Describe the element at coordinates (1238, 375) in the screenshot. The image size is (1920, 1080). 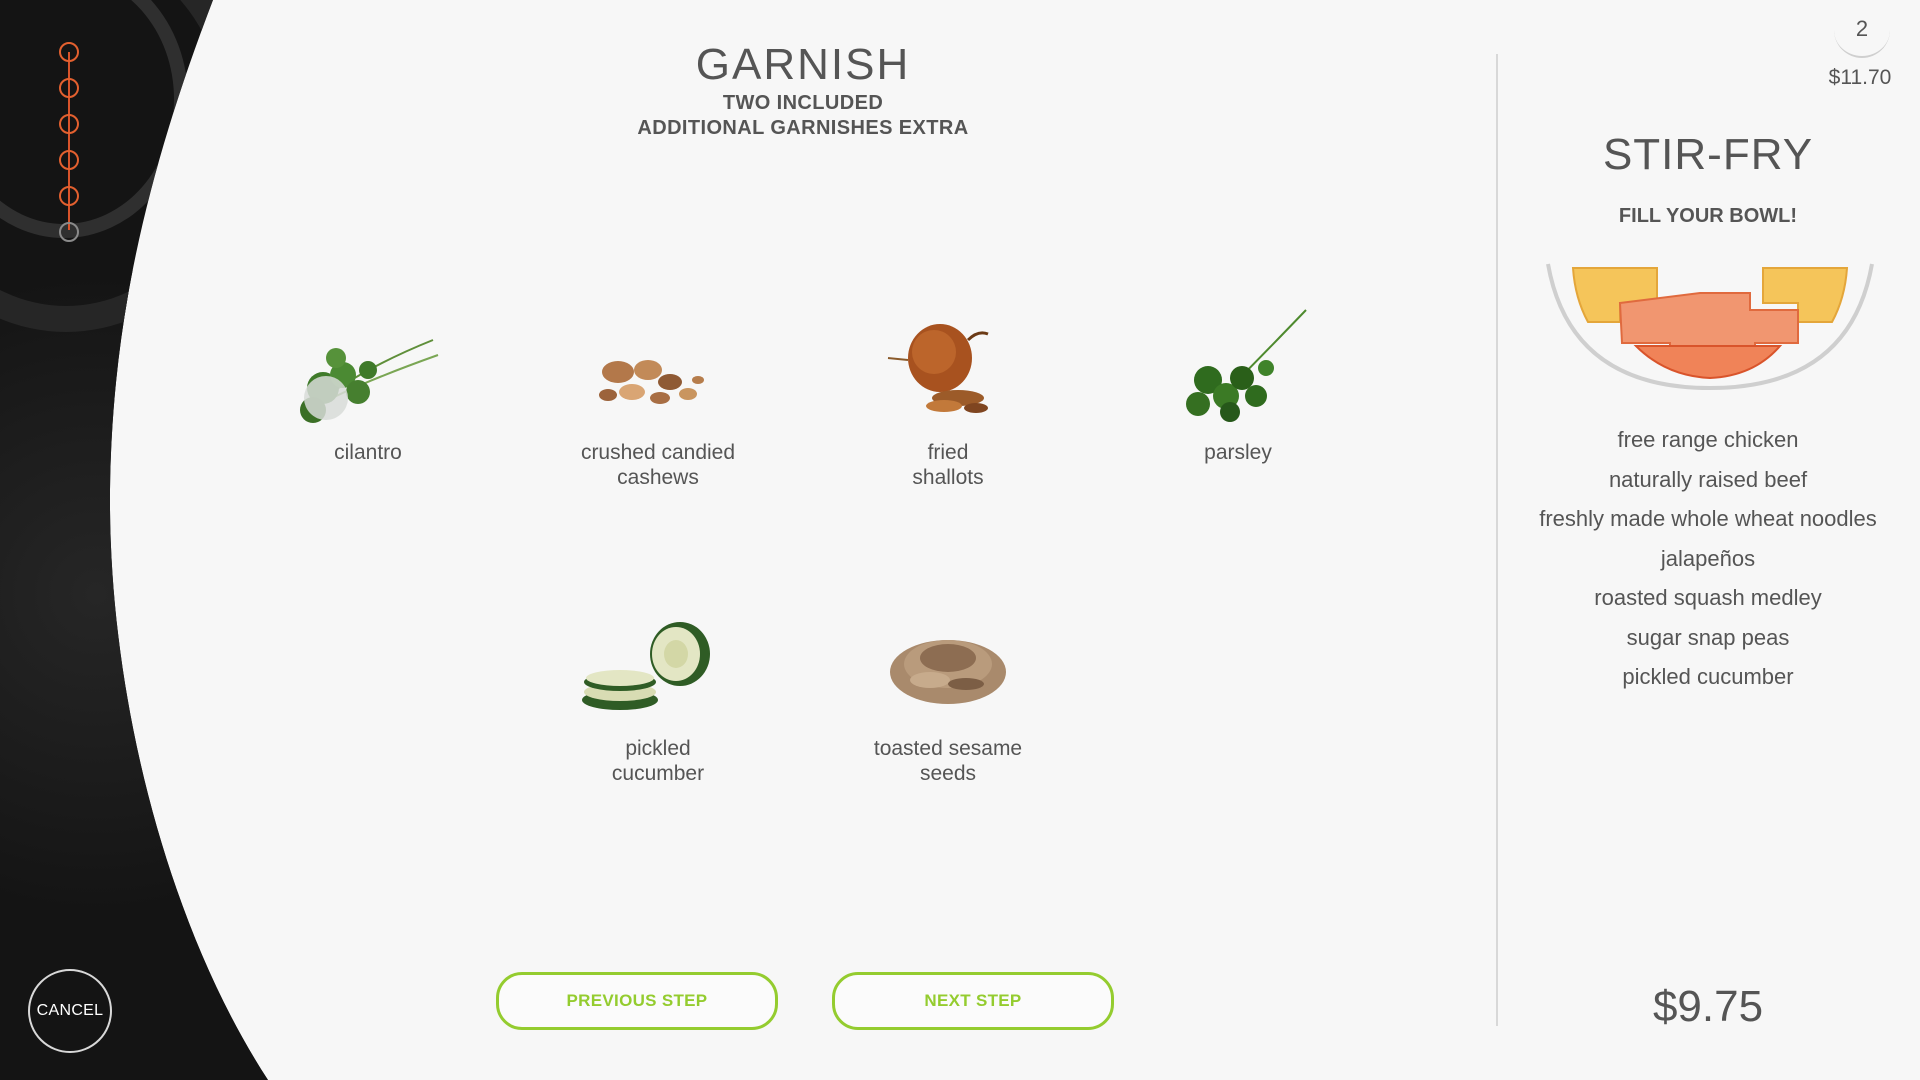
I see `parsley-icon` at that location.